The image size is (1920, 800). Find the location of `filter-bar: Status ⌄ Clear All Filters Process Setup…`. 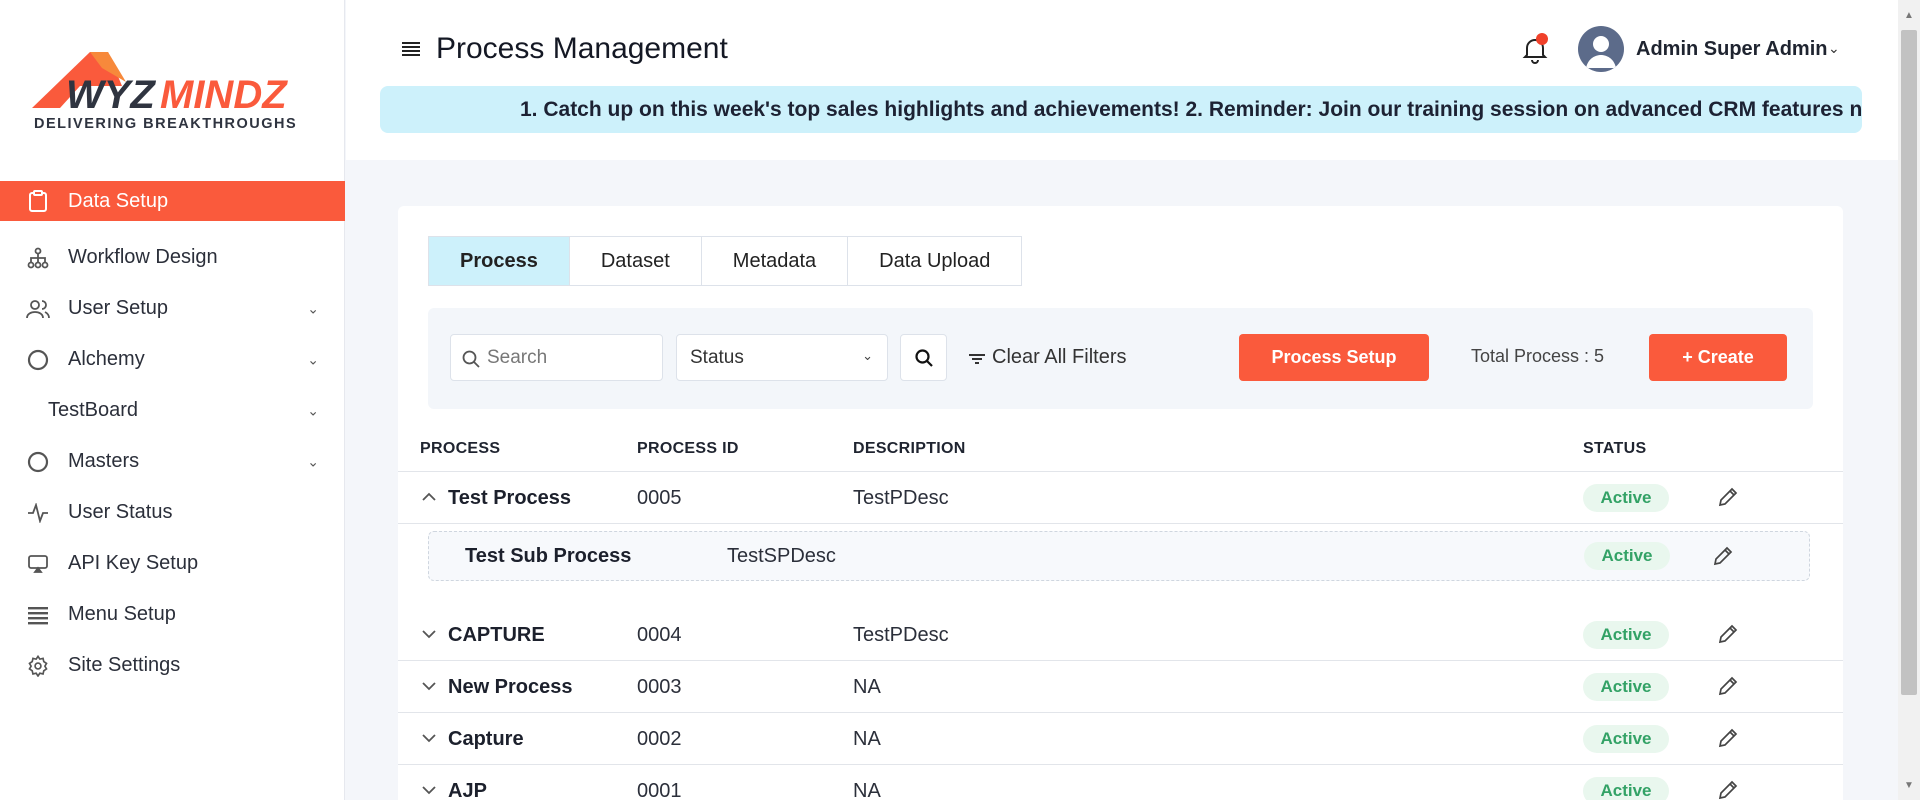

filter-bar: Status ⌄ Clear All Filters Process Setup… is located at coordinates (1120, 358).